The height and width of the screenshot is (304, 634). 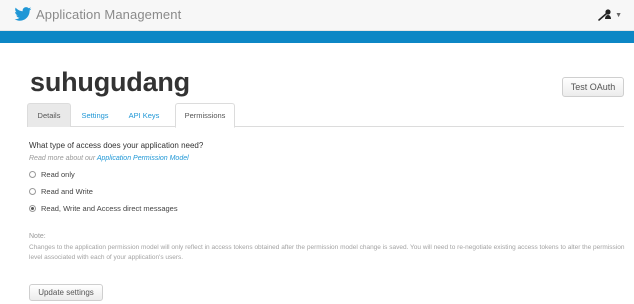 I want to click on option-read-only: Read only, so click(x=52, y=174).